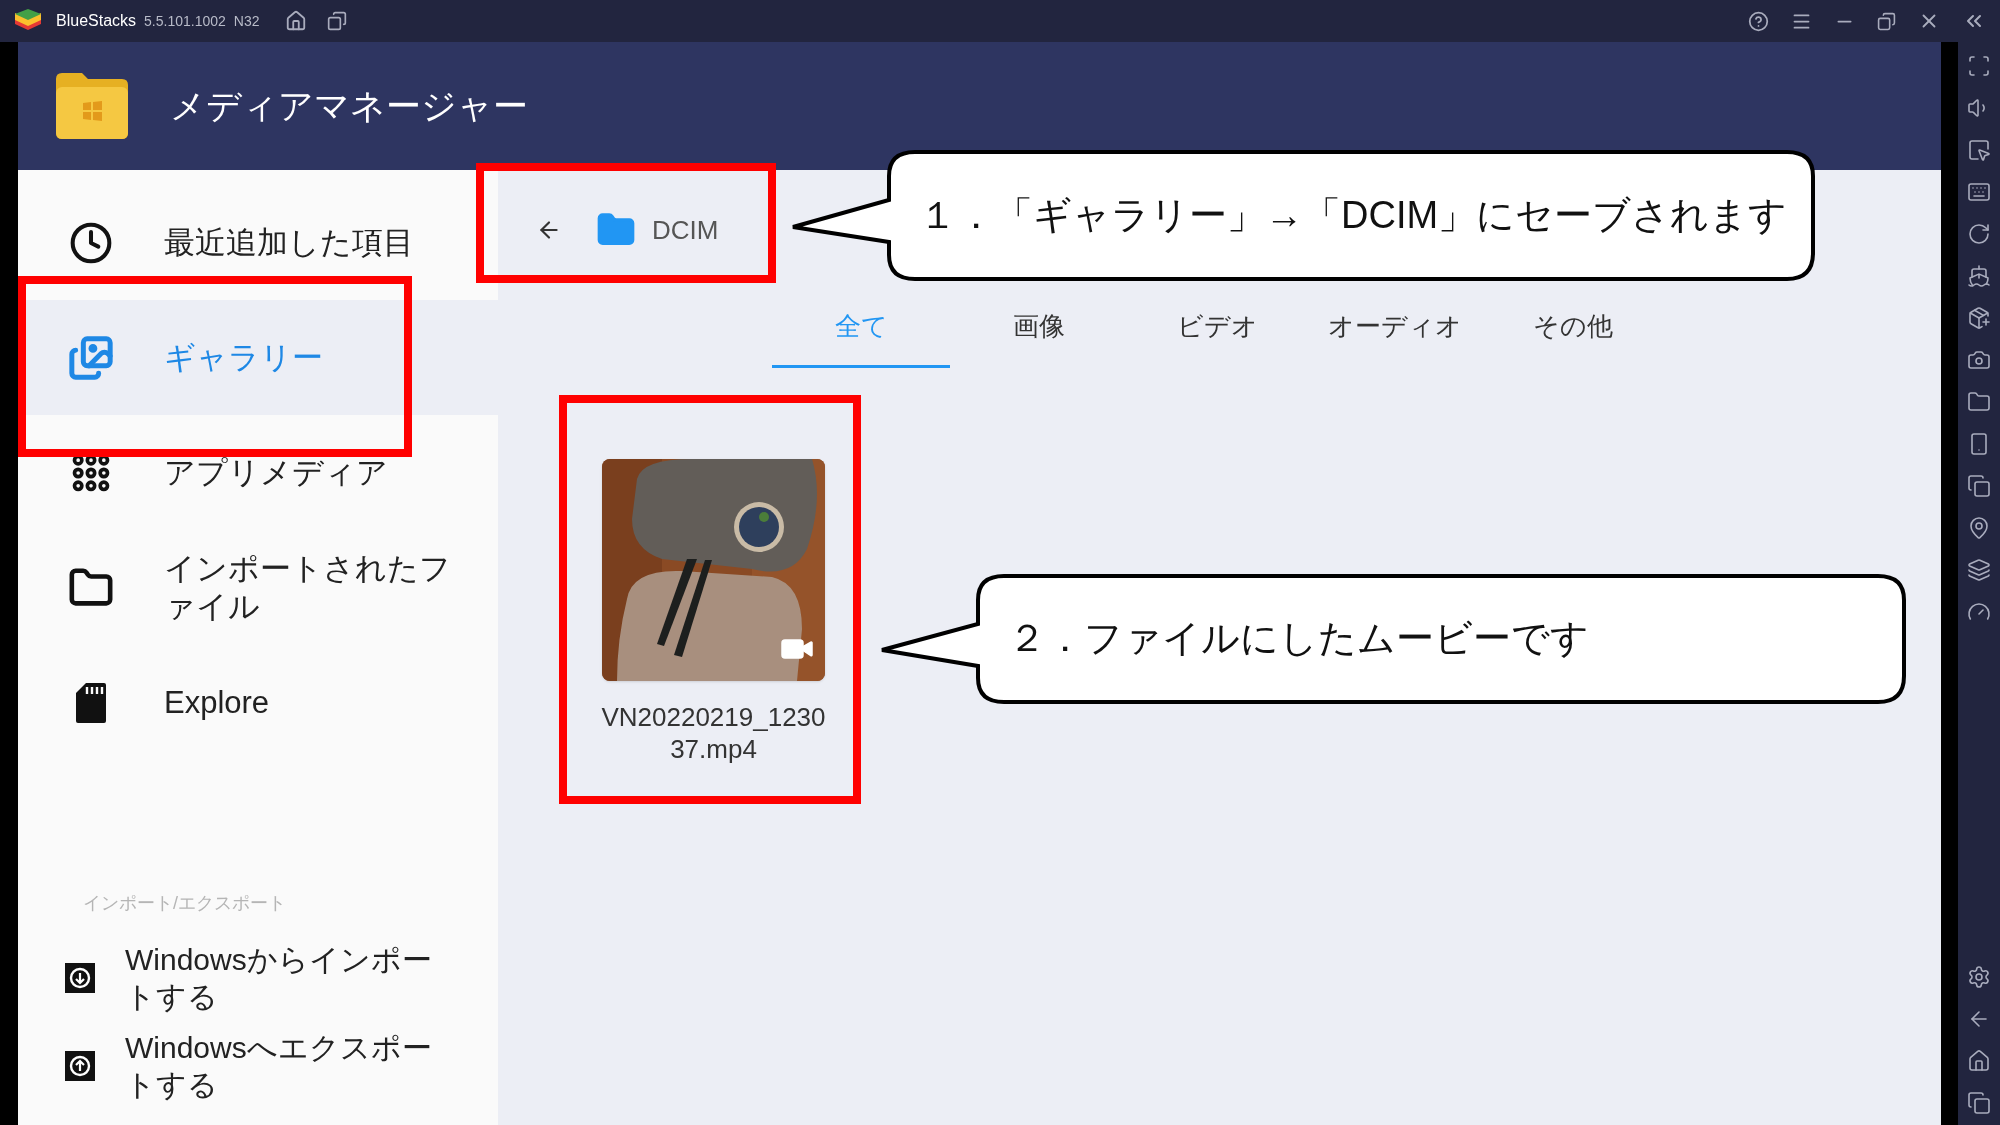 The height and width of the screenshot is (1125, 2000). Describe the element at coordinates (1979, 1103) in the screenshot. I see `recent-apps-icon` at that location.